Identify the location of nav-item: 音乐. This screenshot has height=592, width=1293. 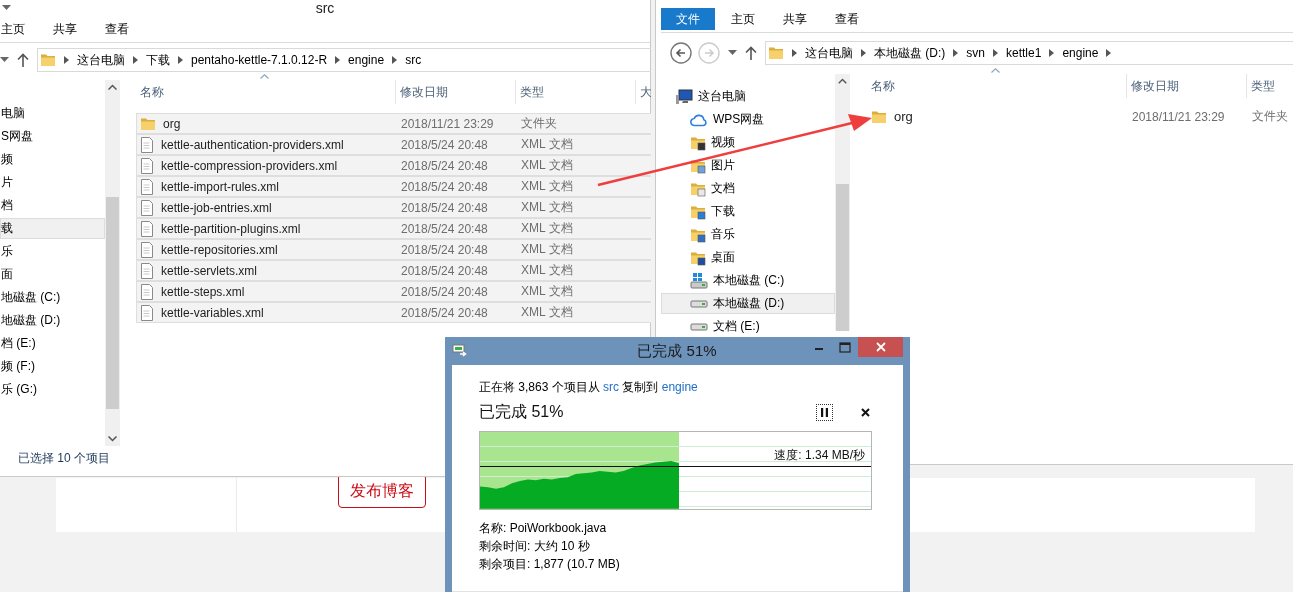
(748, 234).